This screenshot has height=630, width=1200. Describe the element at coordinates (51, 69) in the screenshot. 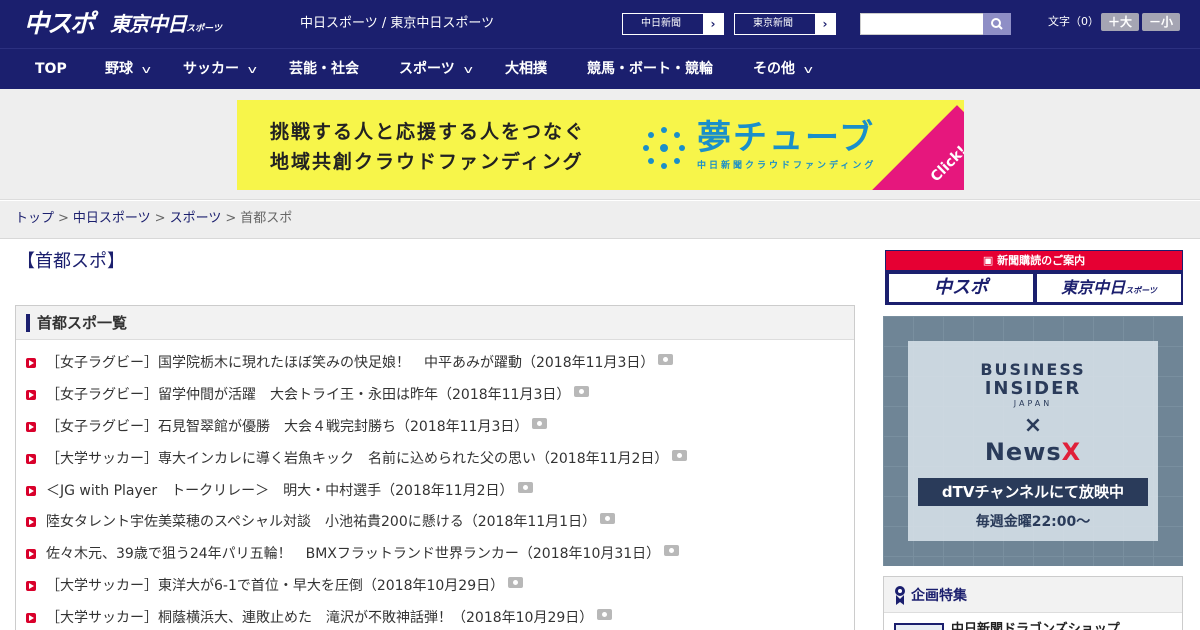

I see `nav-item-top: TOP` at that location.